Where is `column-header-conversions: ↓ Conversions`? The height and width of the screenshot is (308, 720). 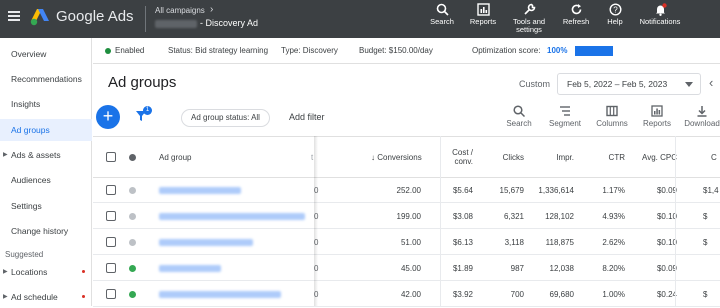 column-header-conversions: ↓ Conversions is located at coordinates (396, 157).